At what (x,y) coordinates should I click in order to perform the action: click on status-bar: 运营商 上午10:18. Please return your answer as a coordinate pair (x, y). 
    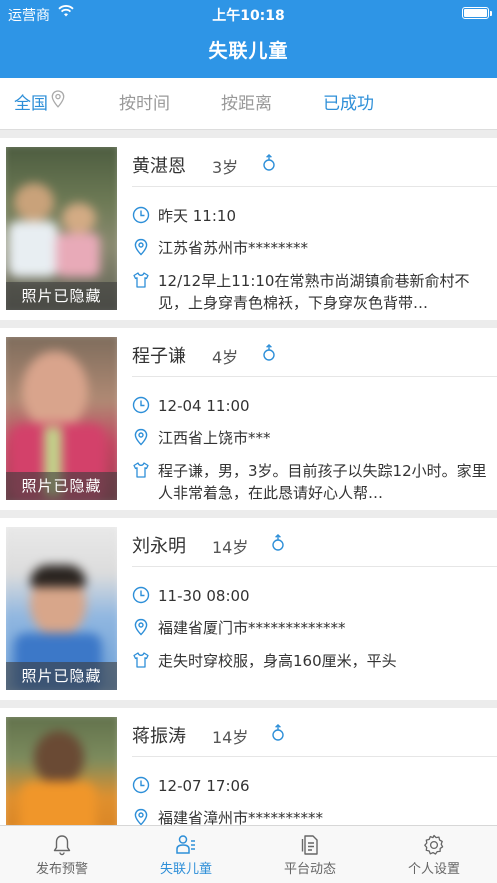
    Looking at the image, I should click on (248, 13).